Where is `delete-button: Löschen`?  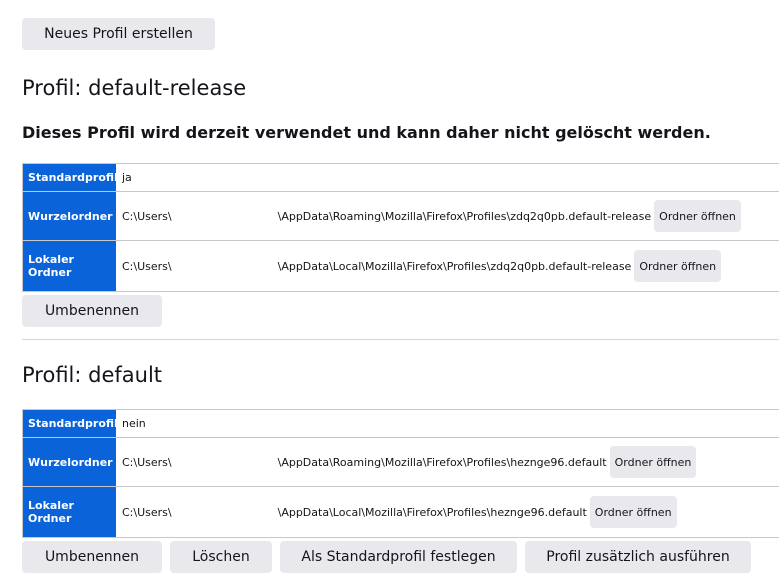
delete-button: Löschen is located at coordinates (221, 557).